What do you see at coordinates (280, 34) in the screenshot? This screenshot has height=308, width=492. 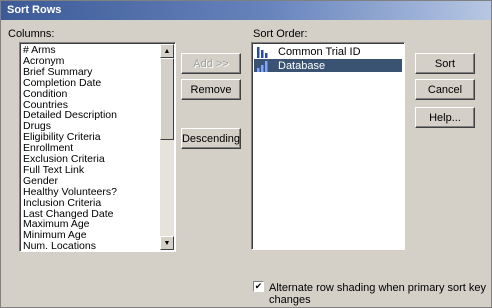 I see `sort-order-label: Sort Order:` at bounding box center [280, 34].